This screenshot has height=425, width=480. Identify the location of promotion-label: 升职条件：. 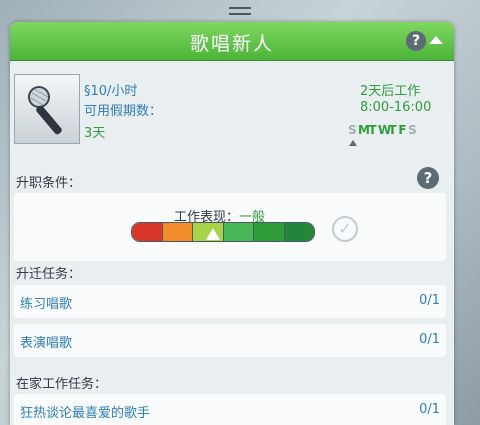
(49, 183).